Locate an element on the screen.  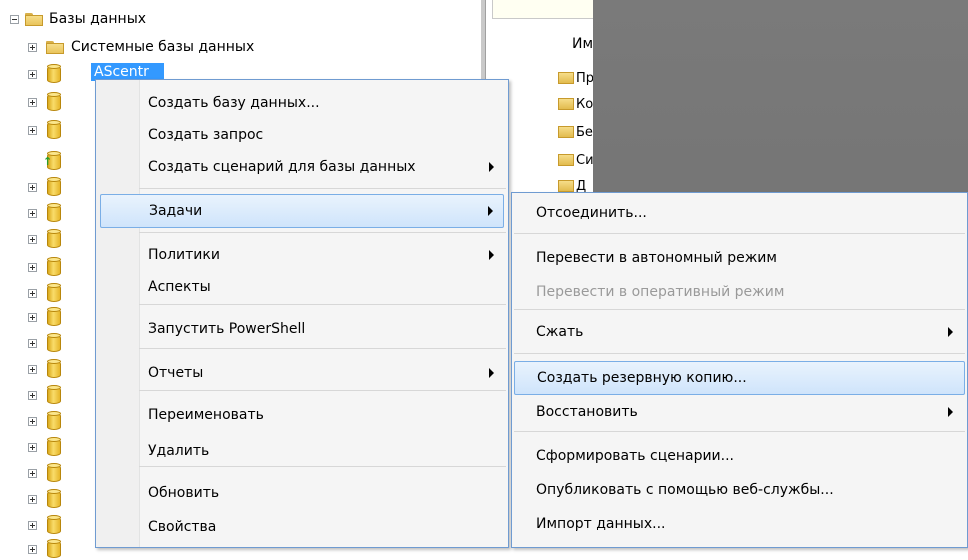
menu-item-label: Запустить PowerShell is located at coordinates (227, 329).